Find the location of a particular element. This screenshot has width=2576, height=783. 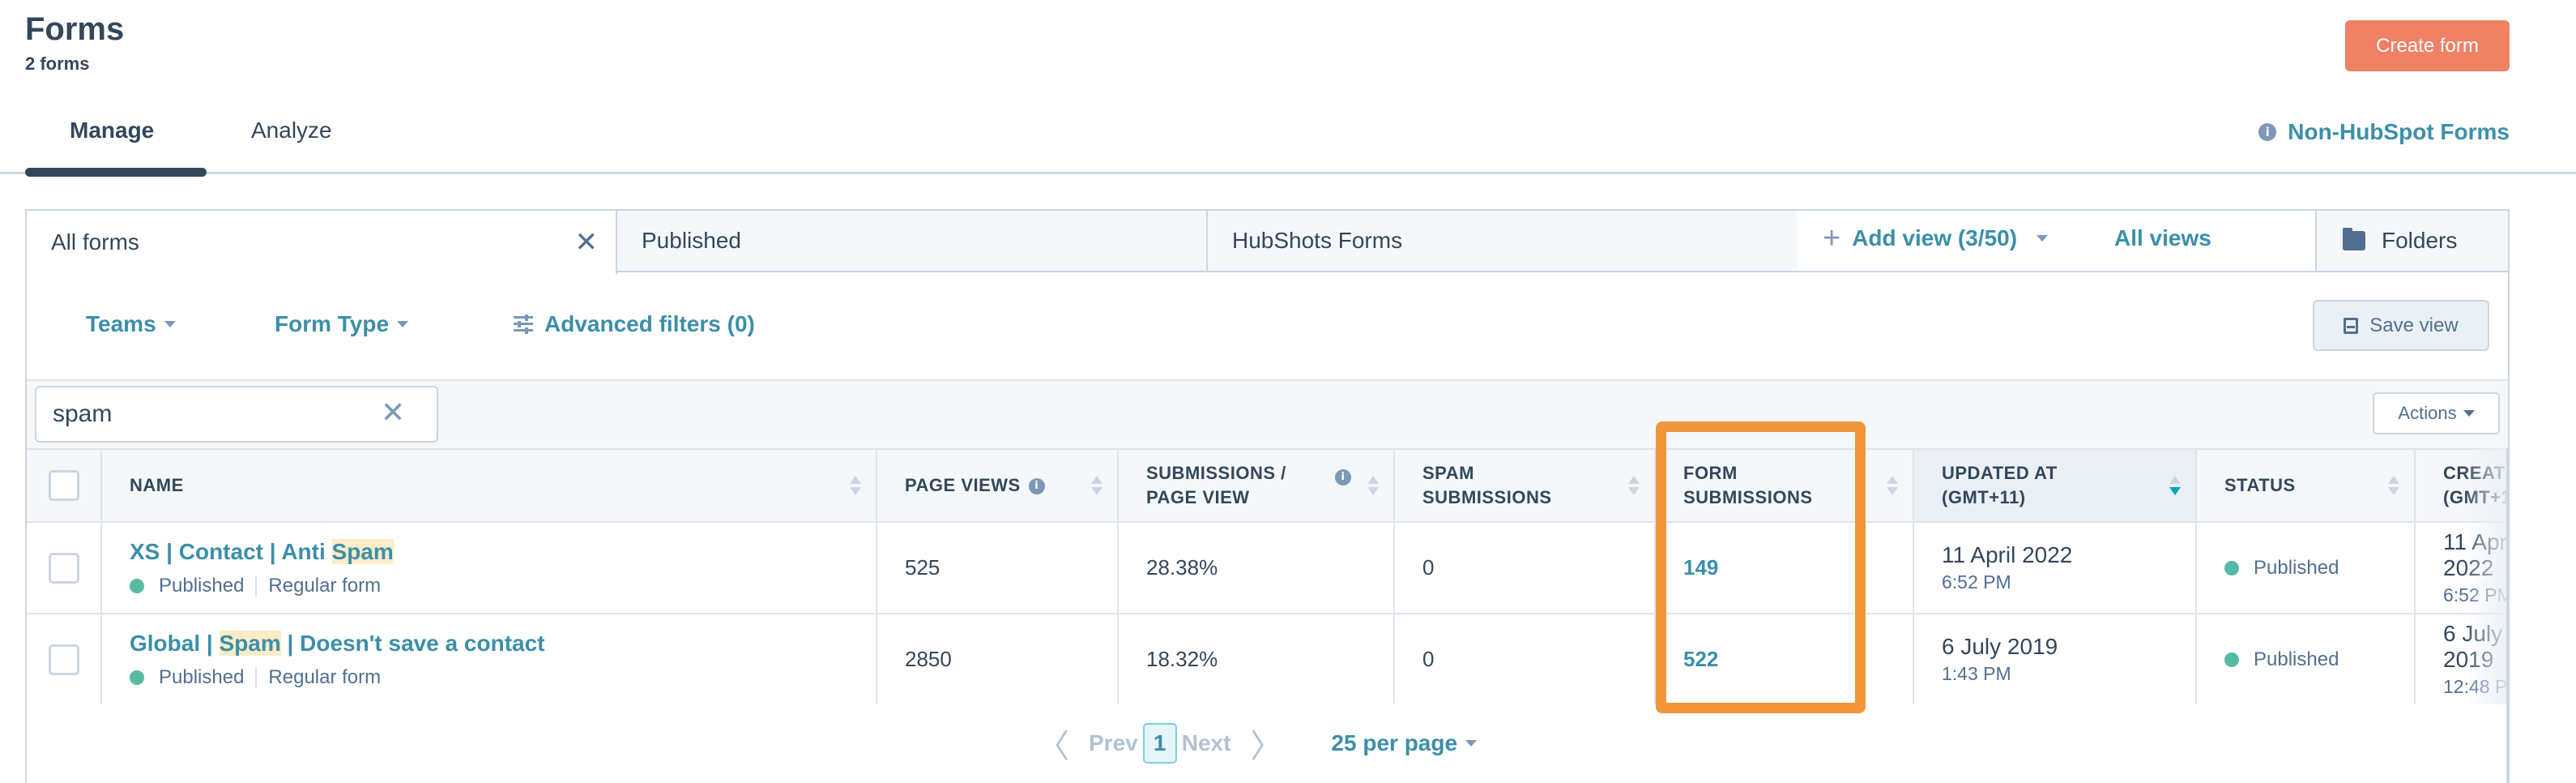

form-submissions-link: 149 is located at coordinates (1700, 567).